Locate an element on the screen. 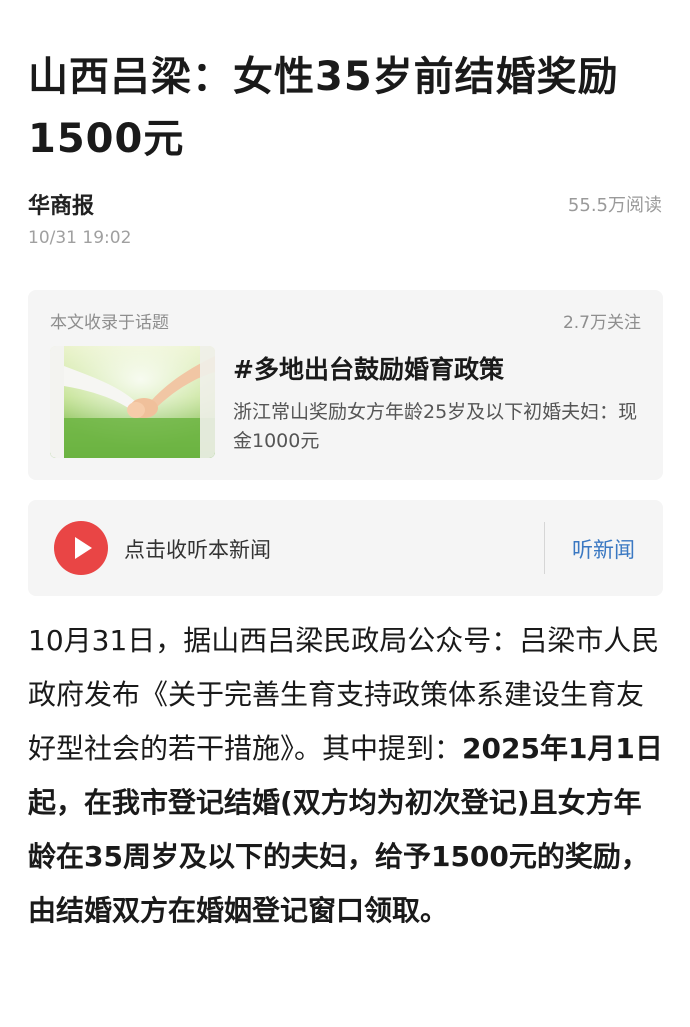 The height and width of the screenshot is (1027, 690). topic-thumbnail is located at coordinates (132, 402).